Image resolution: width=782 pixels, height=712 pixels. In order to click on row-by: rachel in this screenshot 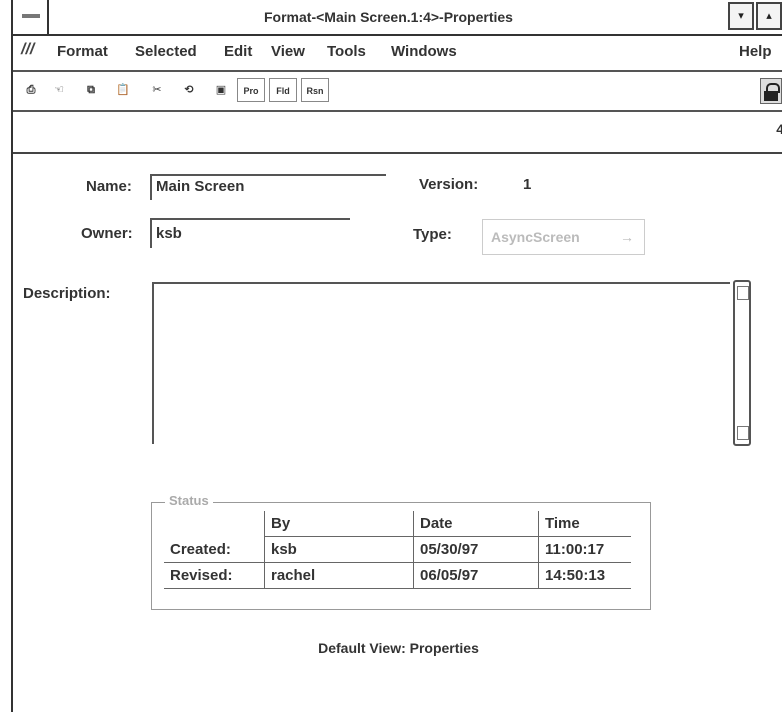, I will do `click(339, 575)`.